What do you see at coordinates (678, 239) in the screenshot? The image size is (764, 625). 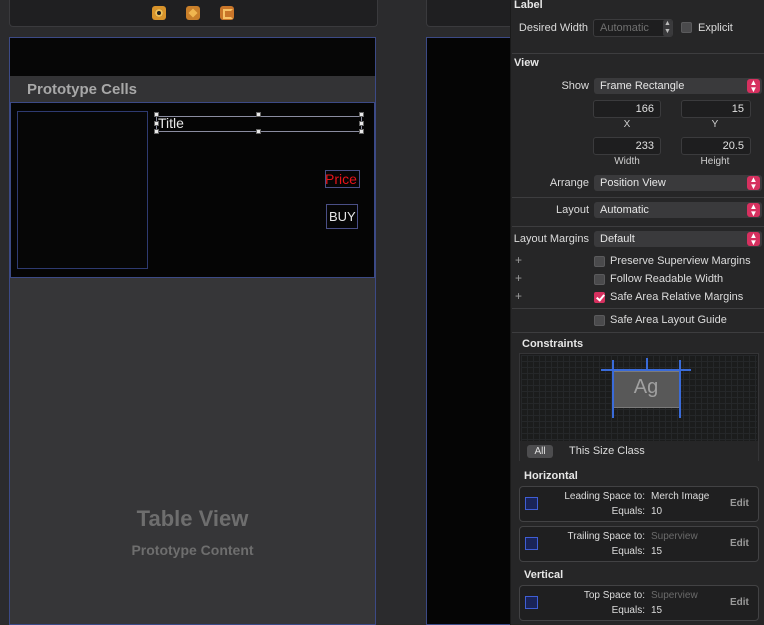 I see `layout-margins-popup: Default` at bounding box center [678, 239].